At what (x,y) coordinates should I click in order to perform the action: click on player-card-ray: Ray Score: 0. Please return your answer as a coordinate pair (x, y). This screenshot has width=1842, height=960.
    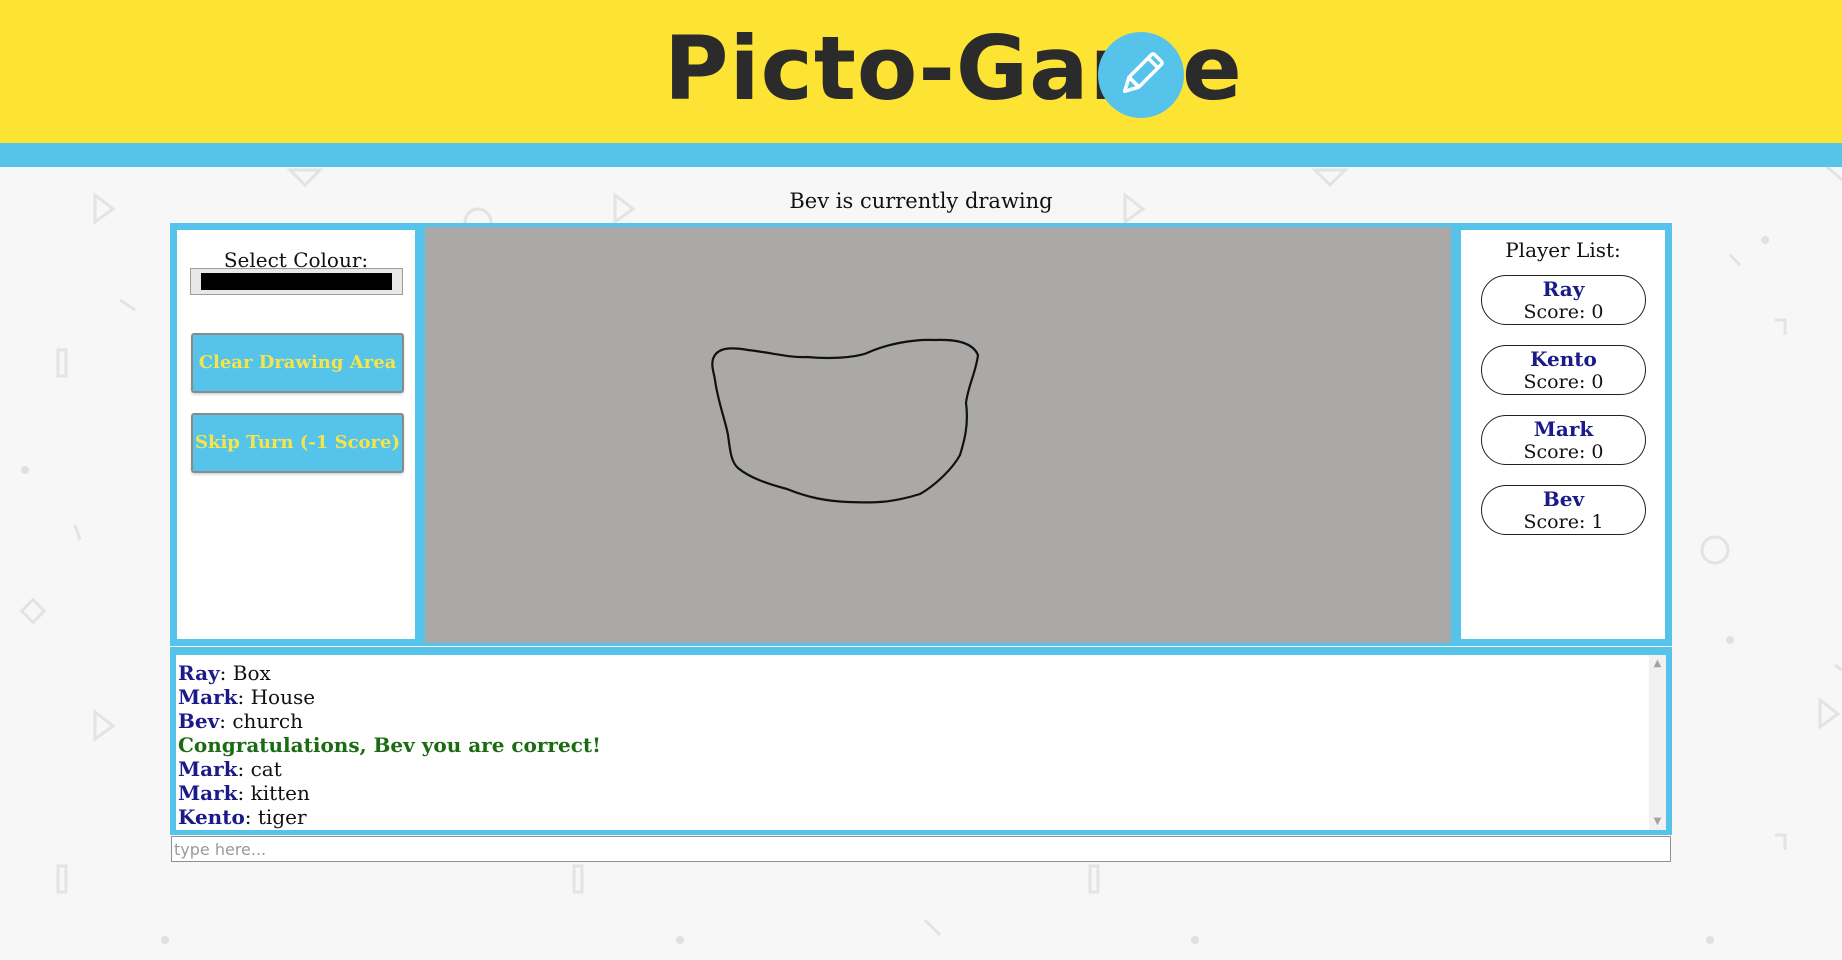
    Looking at the image, I should click on (1563, 300).